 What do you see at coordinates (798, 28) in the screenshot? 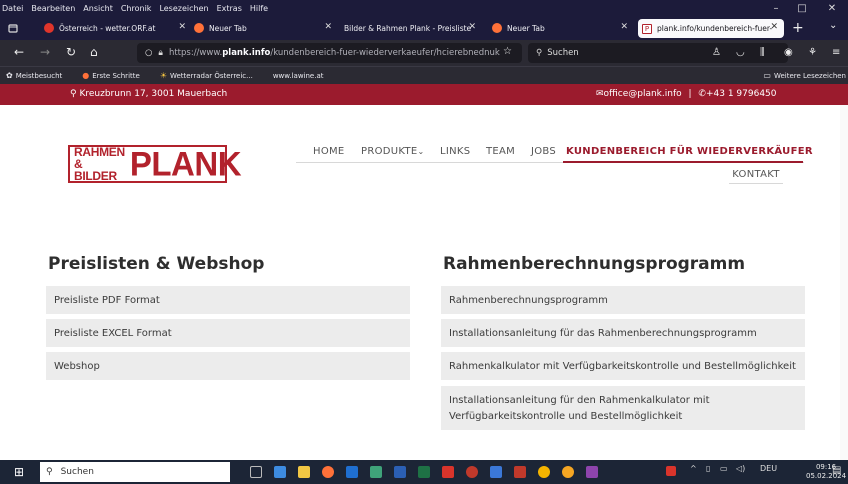
I see `new-tab-button: +` at bounding box center [798, 28].